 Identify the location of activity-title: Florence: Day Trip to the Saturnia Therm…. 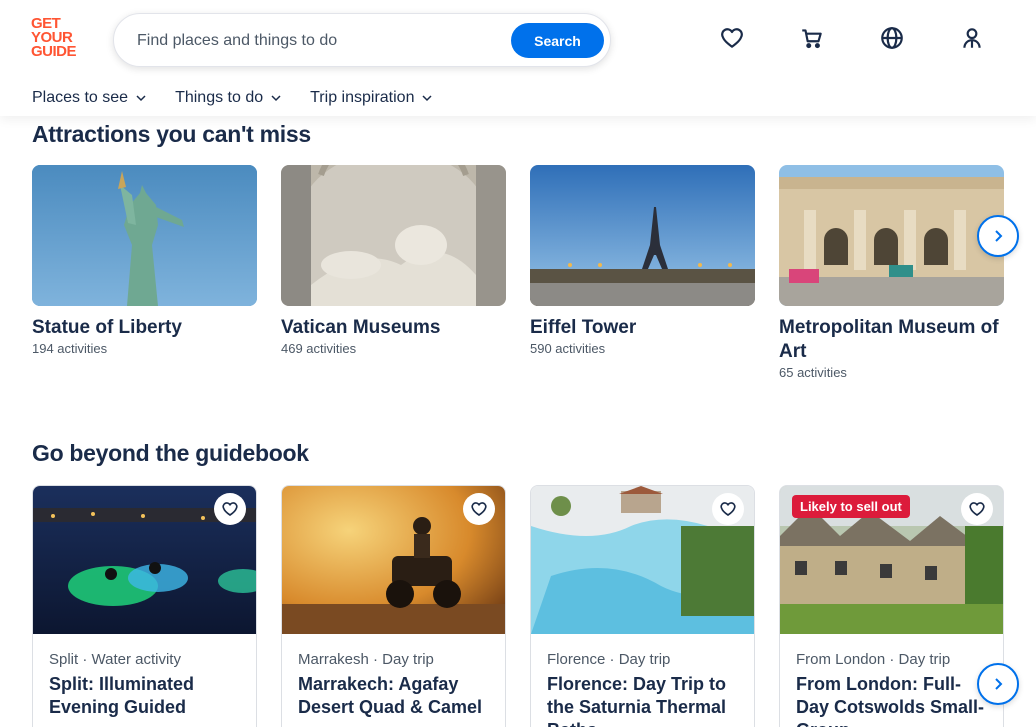
(637, 700).